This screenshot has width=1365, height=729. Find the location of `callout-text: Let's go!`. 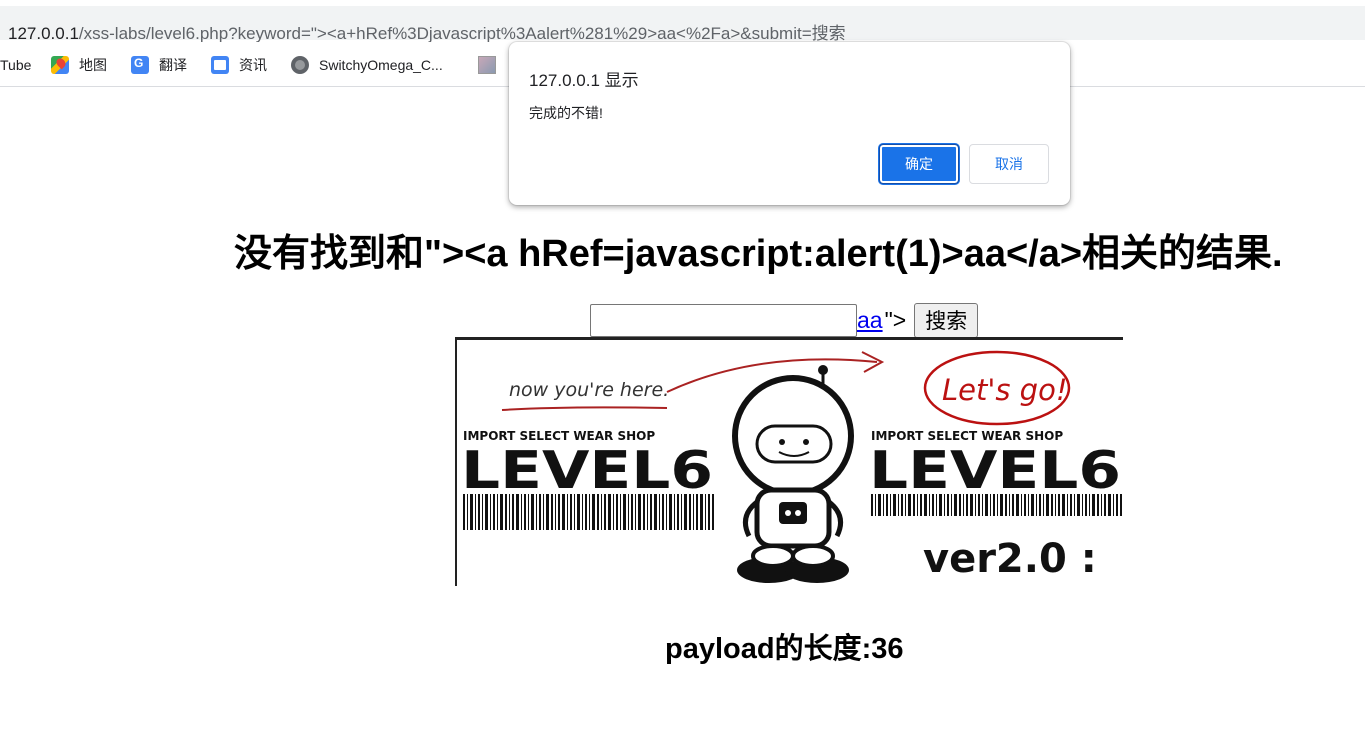

callout-text: Let's go! is located at coordinates (1004, 390).